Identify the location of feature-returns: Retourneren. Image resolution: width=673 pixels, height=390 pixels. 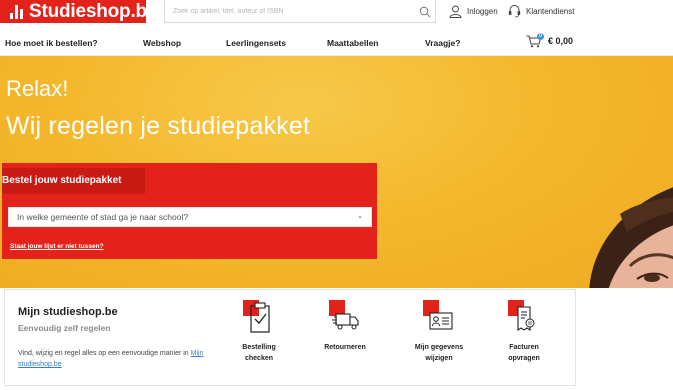
(345, 326).